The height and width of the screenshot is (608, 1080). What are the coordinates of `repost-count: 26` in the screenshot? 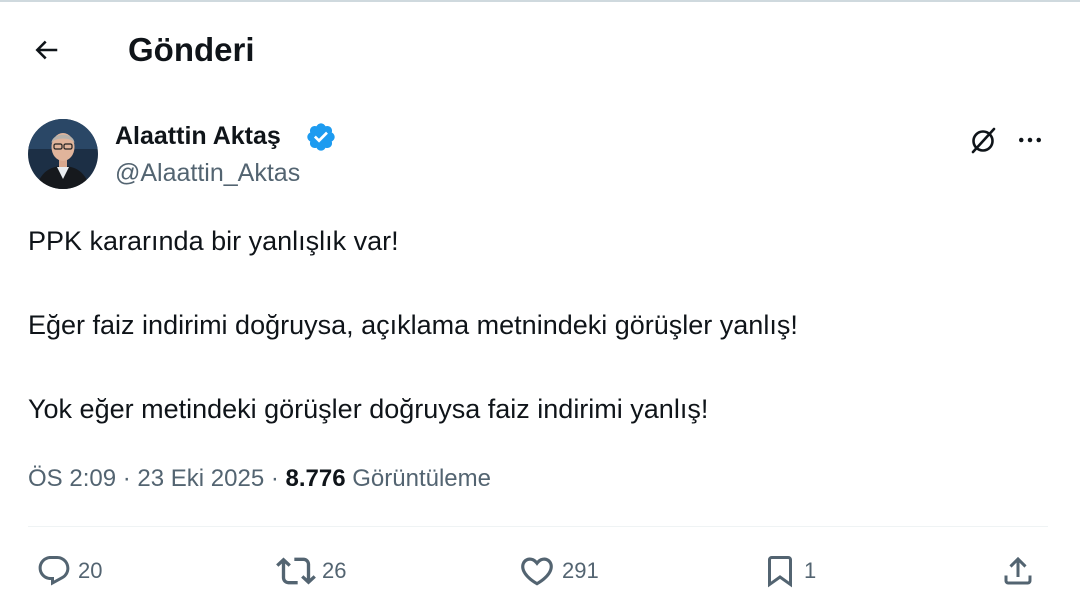 It's located at (334, 570).